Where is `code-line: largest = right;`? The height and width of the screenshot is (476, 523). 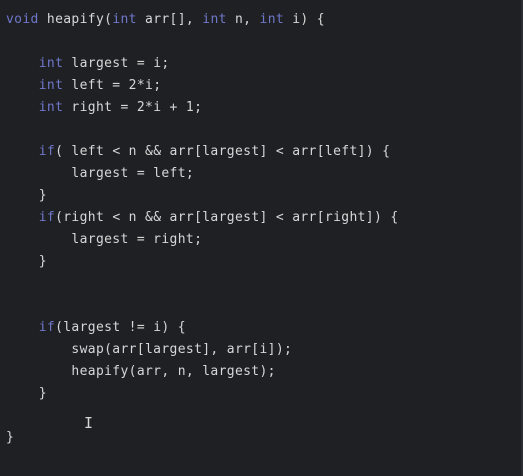 code-line: largest = right; is located at coordinates (202, 240).